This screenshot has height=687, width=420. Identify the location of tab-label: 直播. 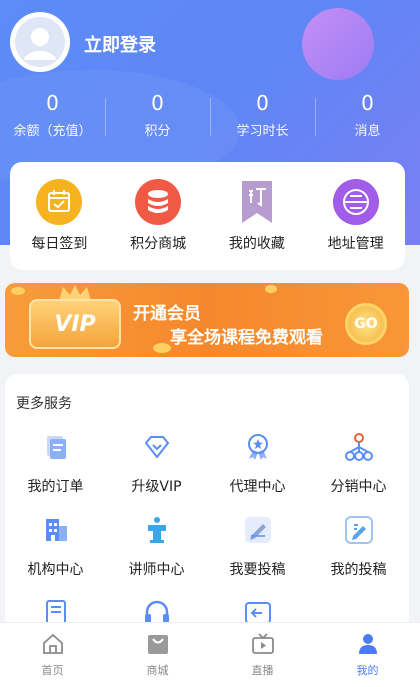
(262, 670).